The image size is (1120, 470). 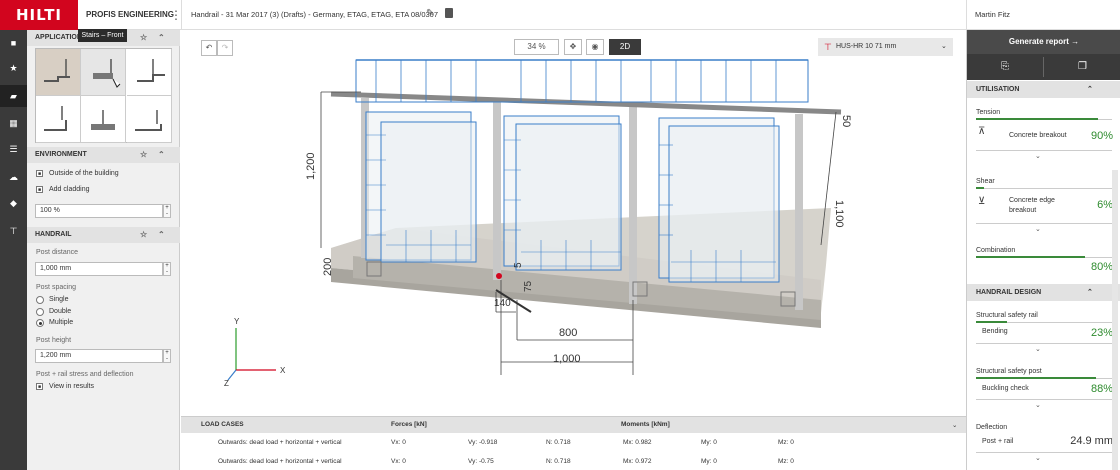 I want to click on generate-report-button: Generate report →, so click(x=1043, y=42).